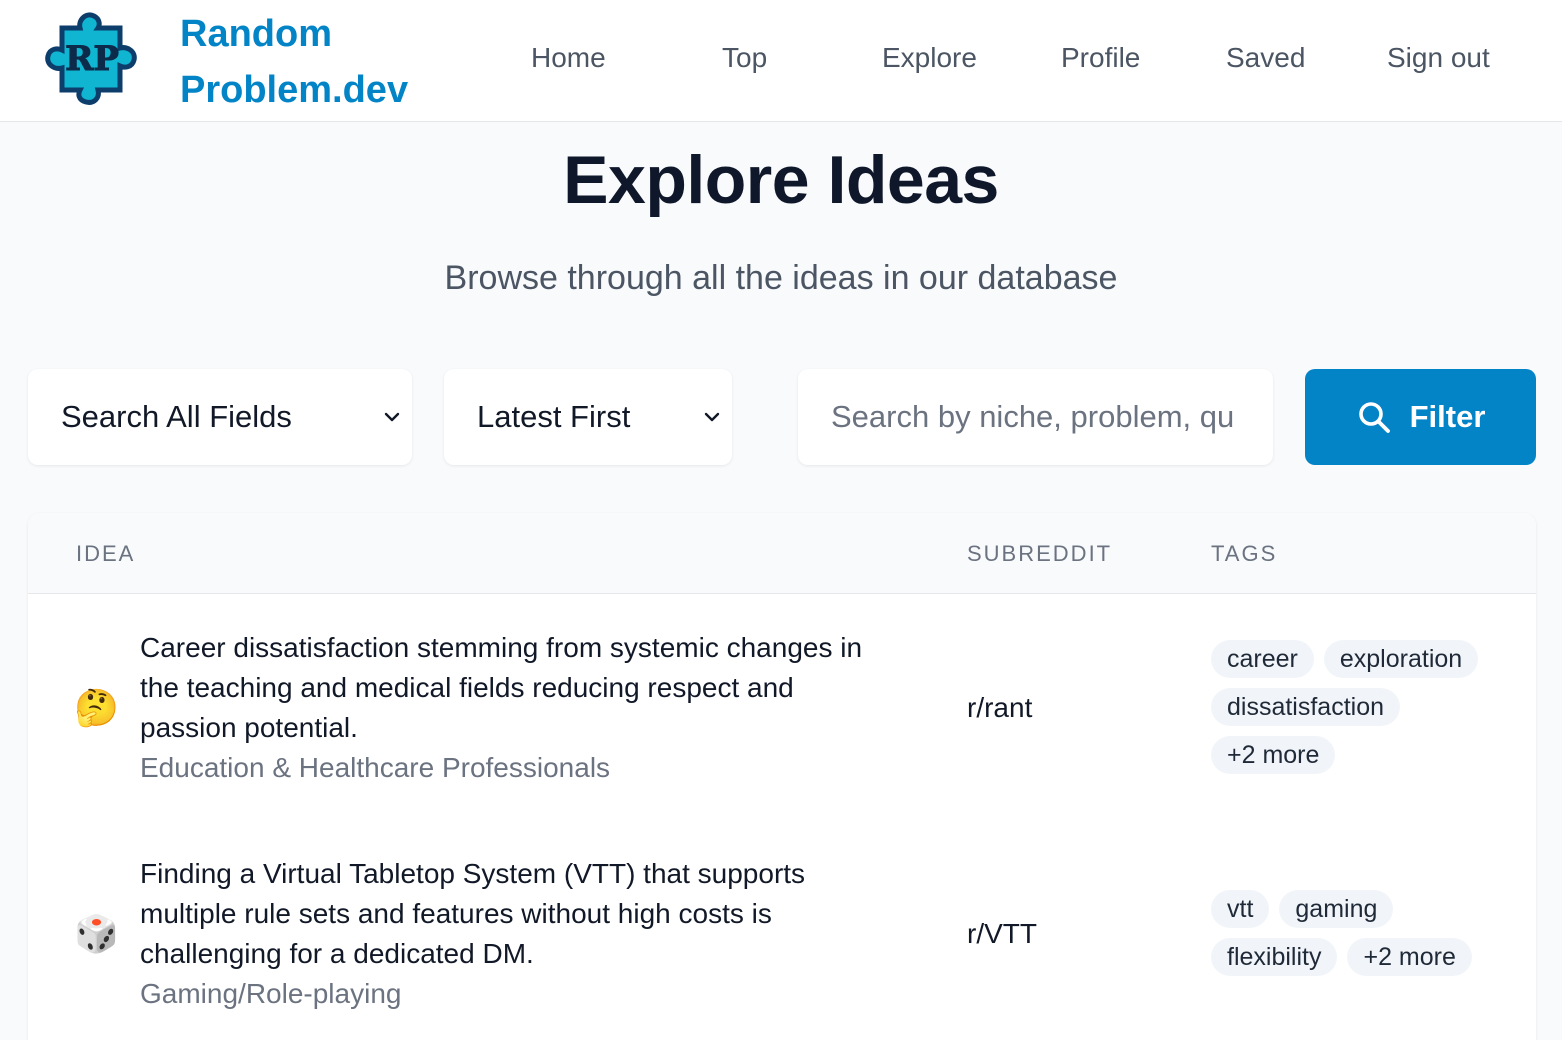  Describe the element at coordinates (256, 34) in the screenshot. I see `brand-line-1: Random` at that location.